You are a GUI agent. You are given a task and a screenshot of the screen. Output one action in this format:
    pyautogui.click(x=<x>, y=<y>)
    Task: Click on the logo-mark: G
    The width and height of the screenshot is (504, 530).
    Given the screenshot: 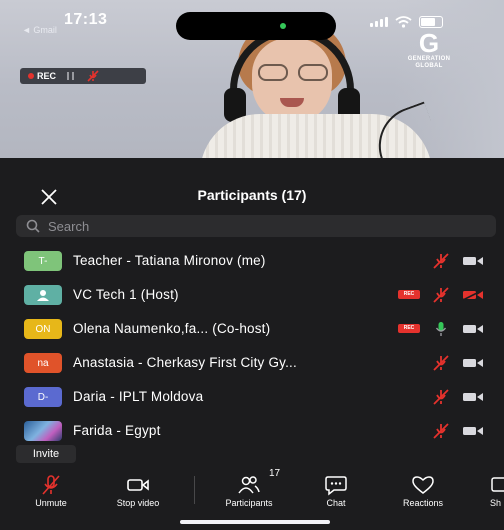 What is the action you would take?
    pyautogui.click(x=429, y=43)
    